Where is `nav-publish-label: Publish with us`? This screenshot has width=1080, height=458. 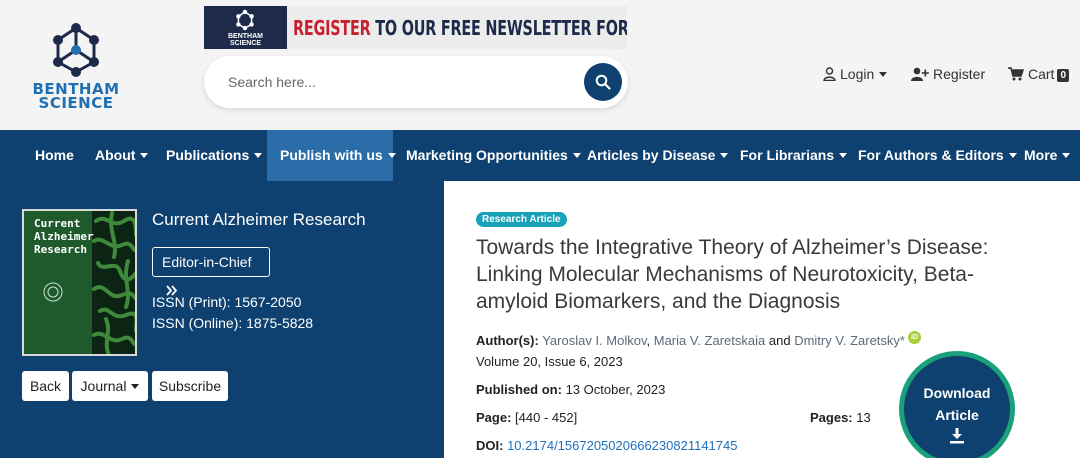
nav-publish-label: Publish with us is located at coordinates (331, 155).